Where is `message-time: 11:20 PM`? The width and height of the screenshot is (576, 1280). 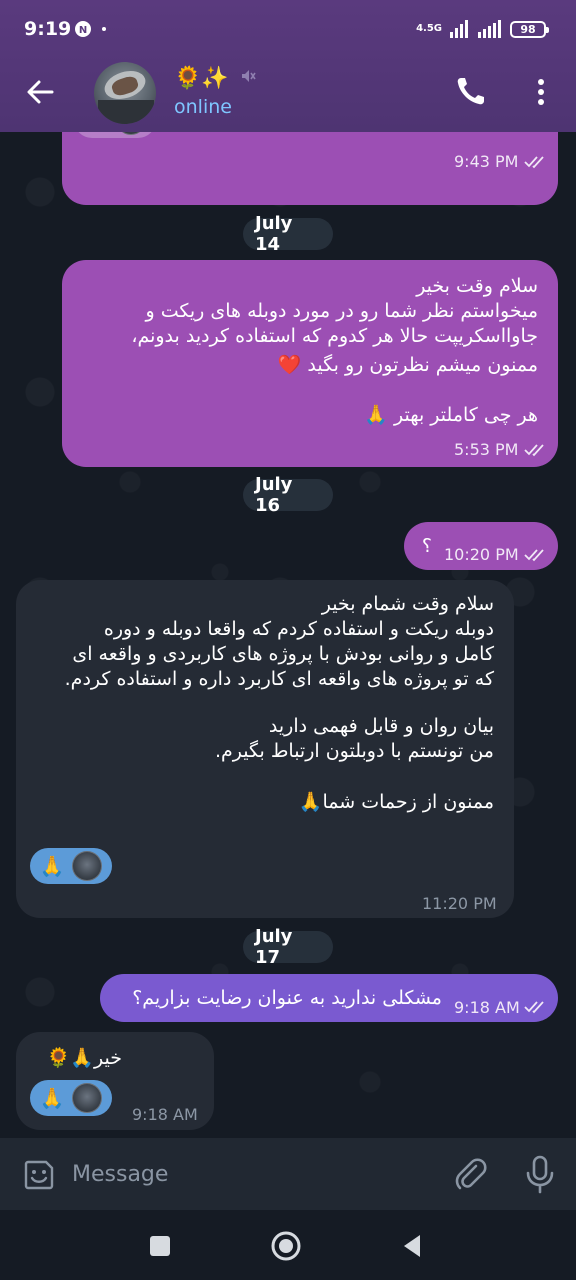 message-time: 11:20 PM is located at coordinates (459, 903).